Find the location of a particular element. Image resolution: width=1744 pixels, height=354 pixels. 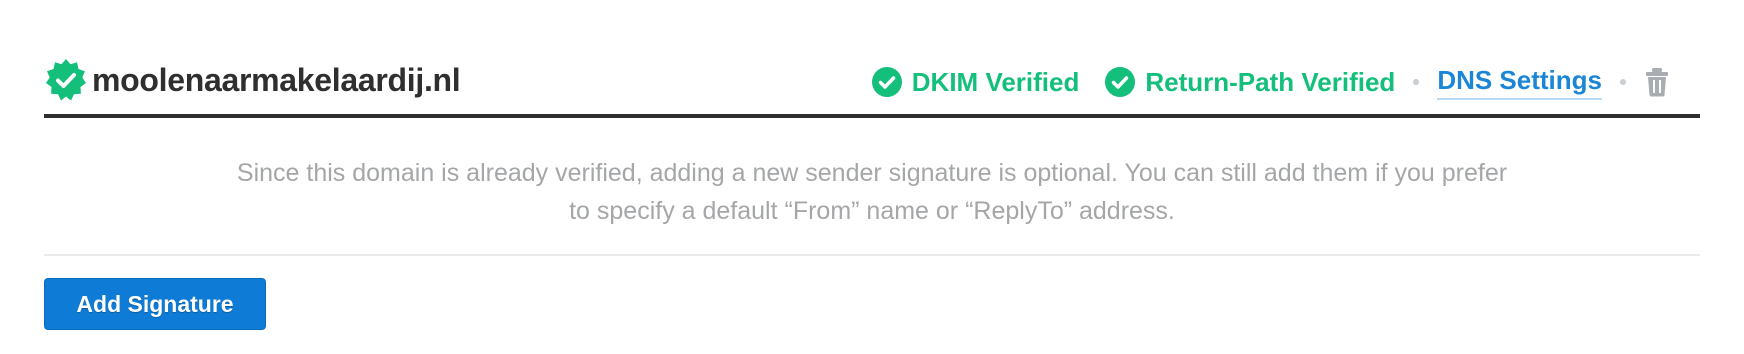

return-path-status-label: Return-Path Verified is located at coordinates (1270, 81).